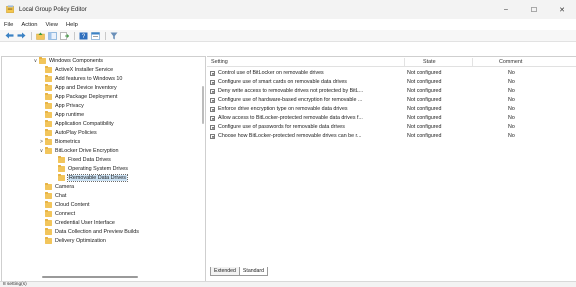  I want to click on properties-icon, so click(95, 35).